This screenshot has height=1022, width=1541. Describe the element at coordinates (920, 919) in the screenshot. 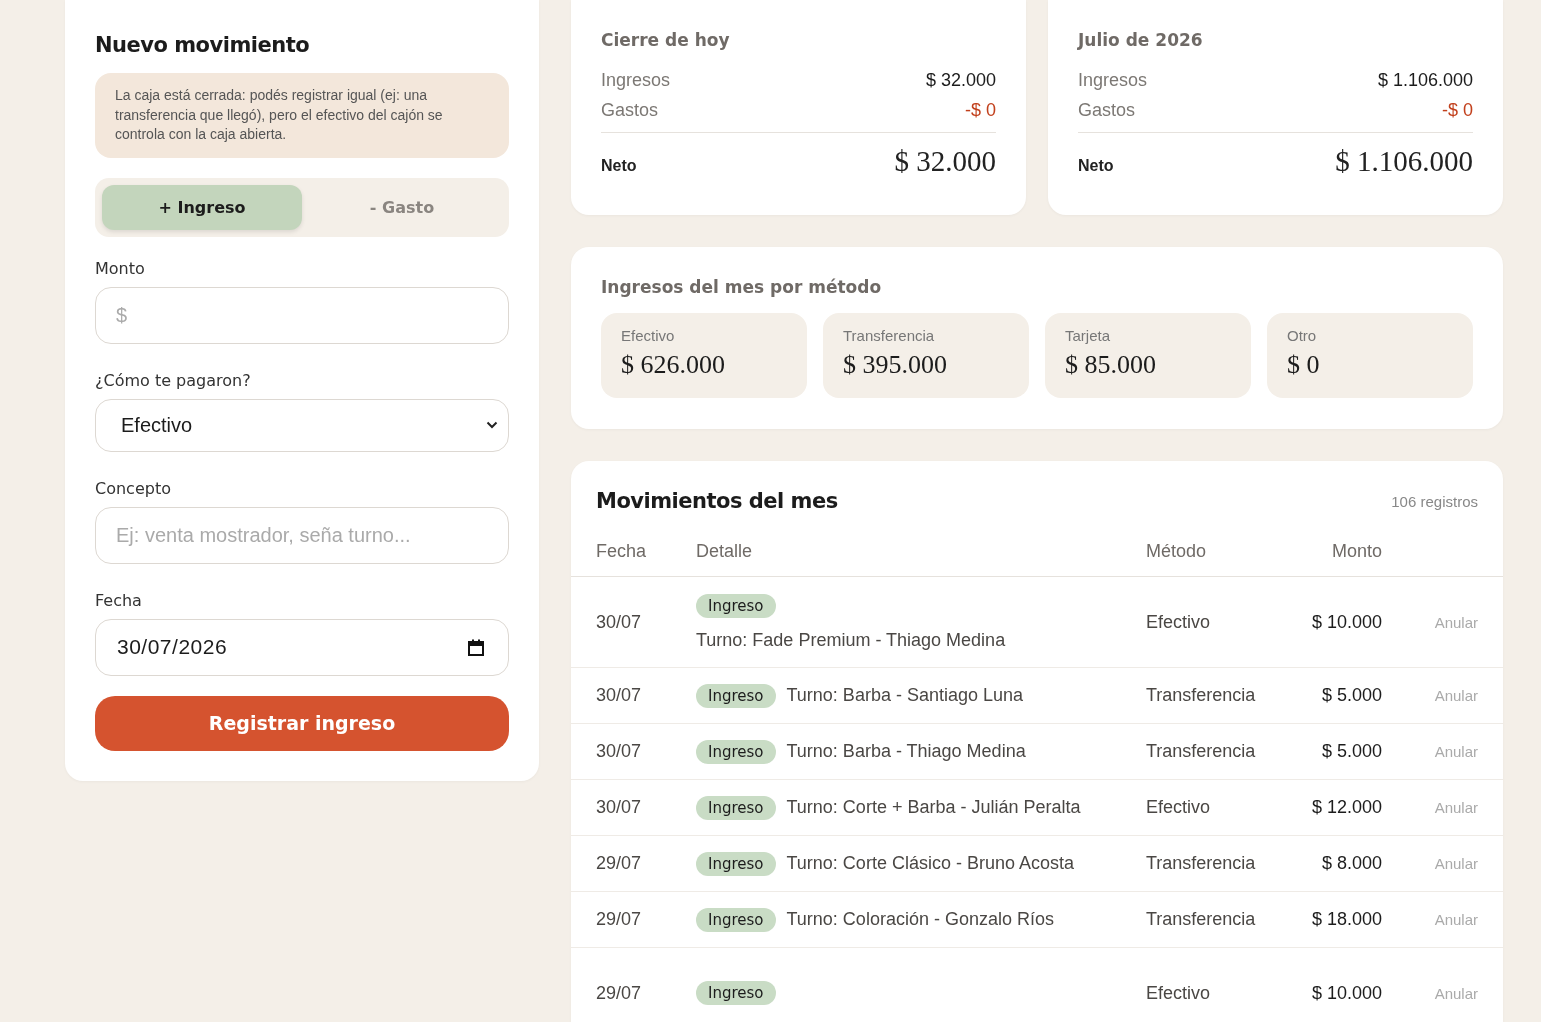

I see `detail-cell: Turno: Coloración - Gonzalo Ríos` at that location.